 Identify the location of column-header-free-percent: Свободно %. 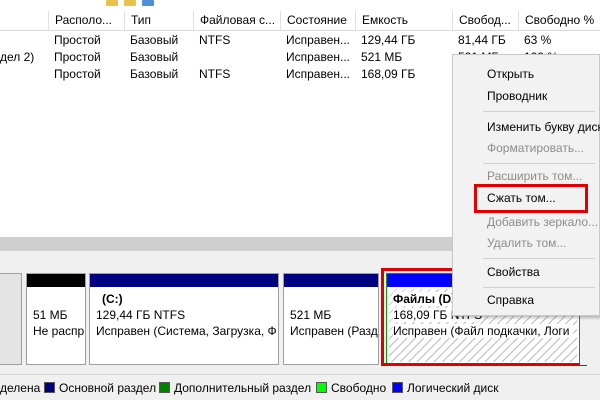
(559, 21).